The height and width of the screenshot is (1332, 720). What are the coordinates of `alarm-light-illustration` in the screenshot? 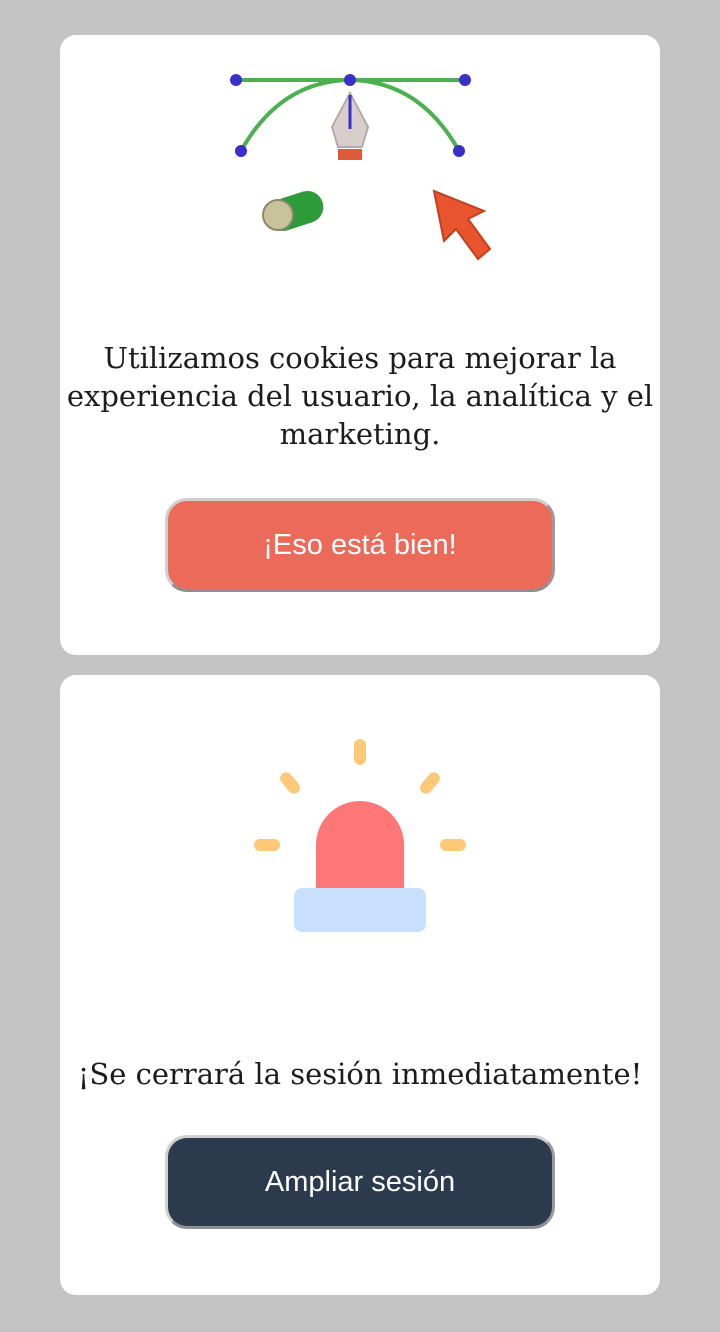 It's located at (360, 835).